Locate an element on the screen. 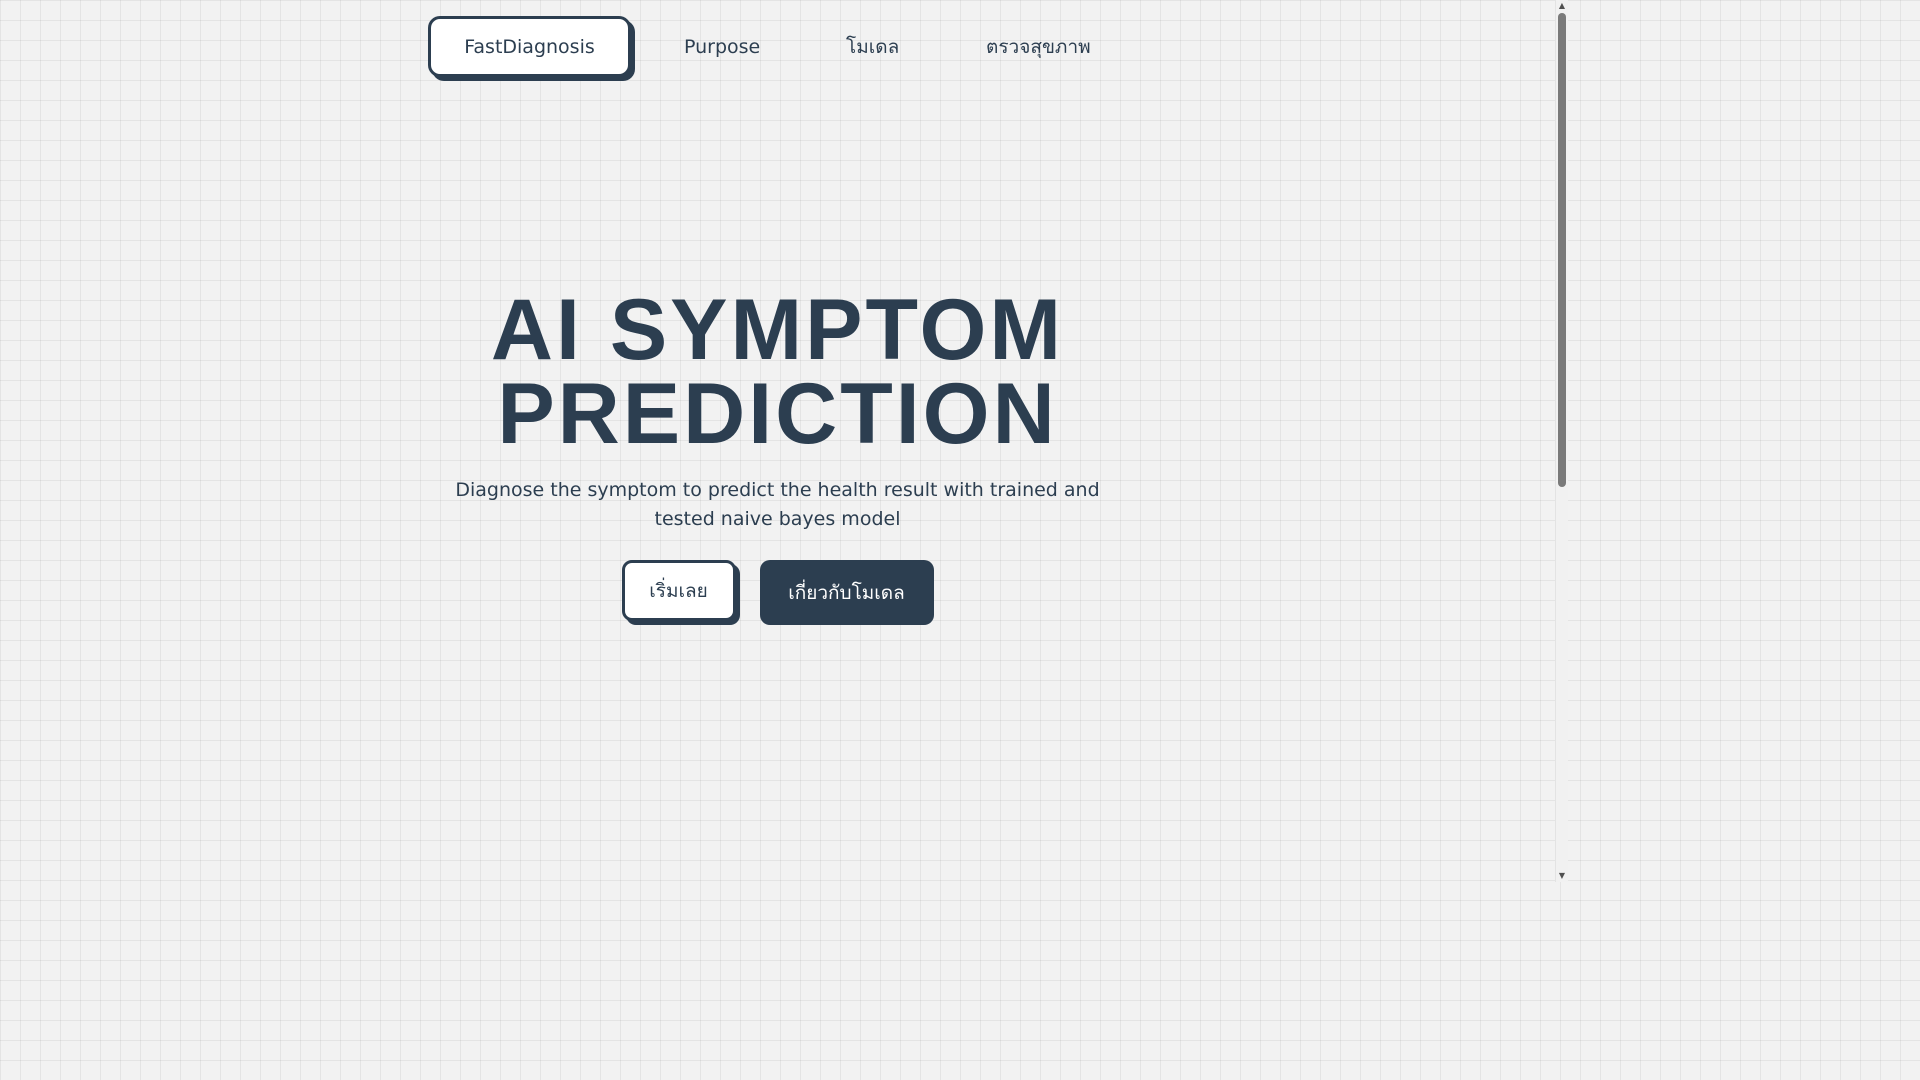  nav-link-health-check: ตรวจสุขภาพ is located at coordinates (1038, 46).